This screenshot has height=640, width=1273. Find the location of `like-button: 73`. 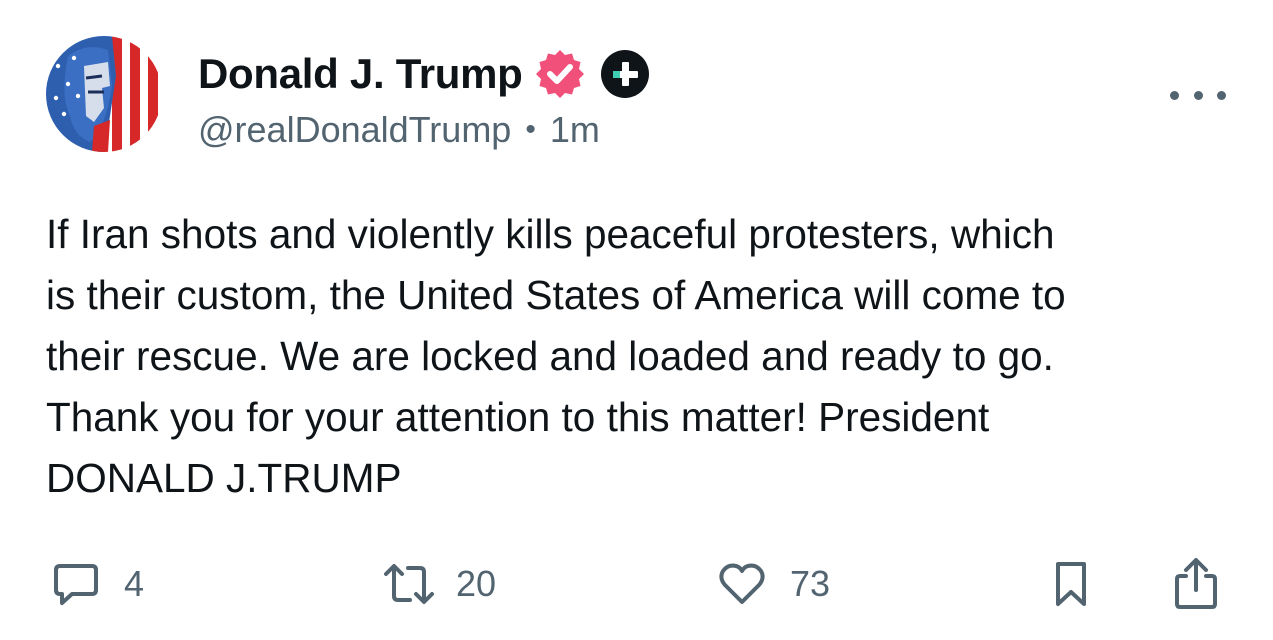

like-button: 73 is located at coordinates (773, 584).